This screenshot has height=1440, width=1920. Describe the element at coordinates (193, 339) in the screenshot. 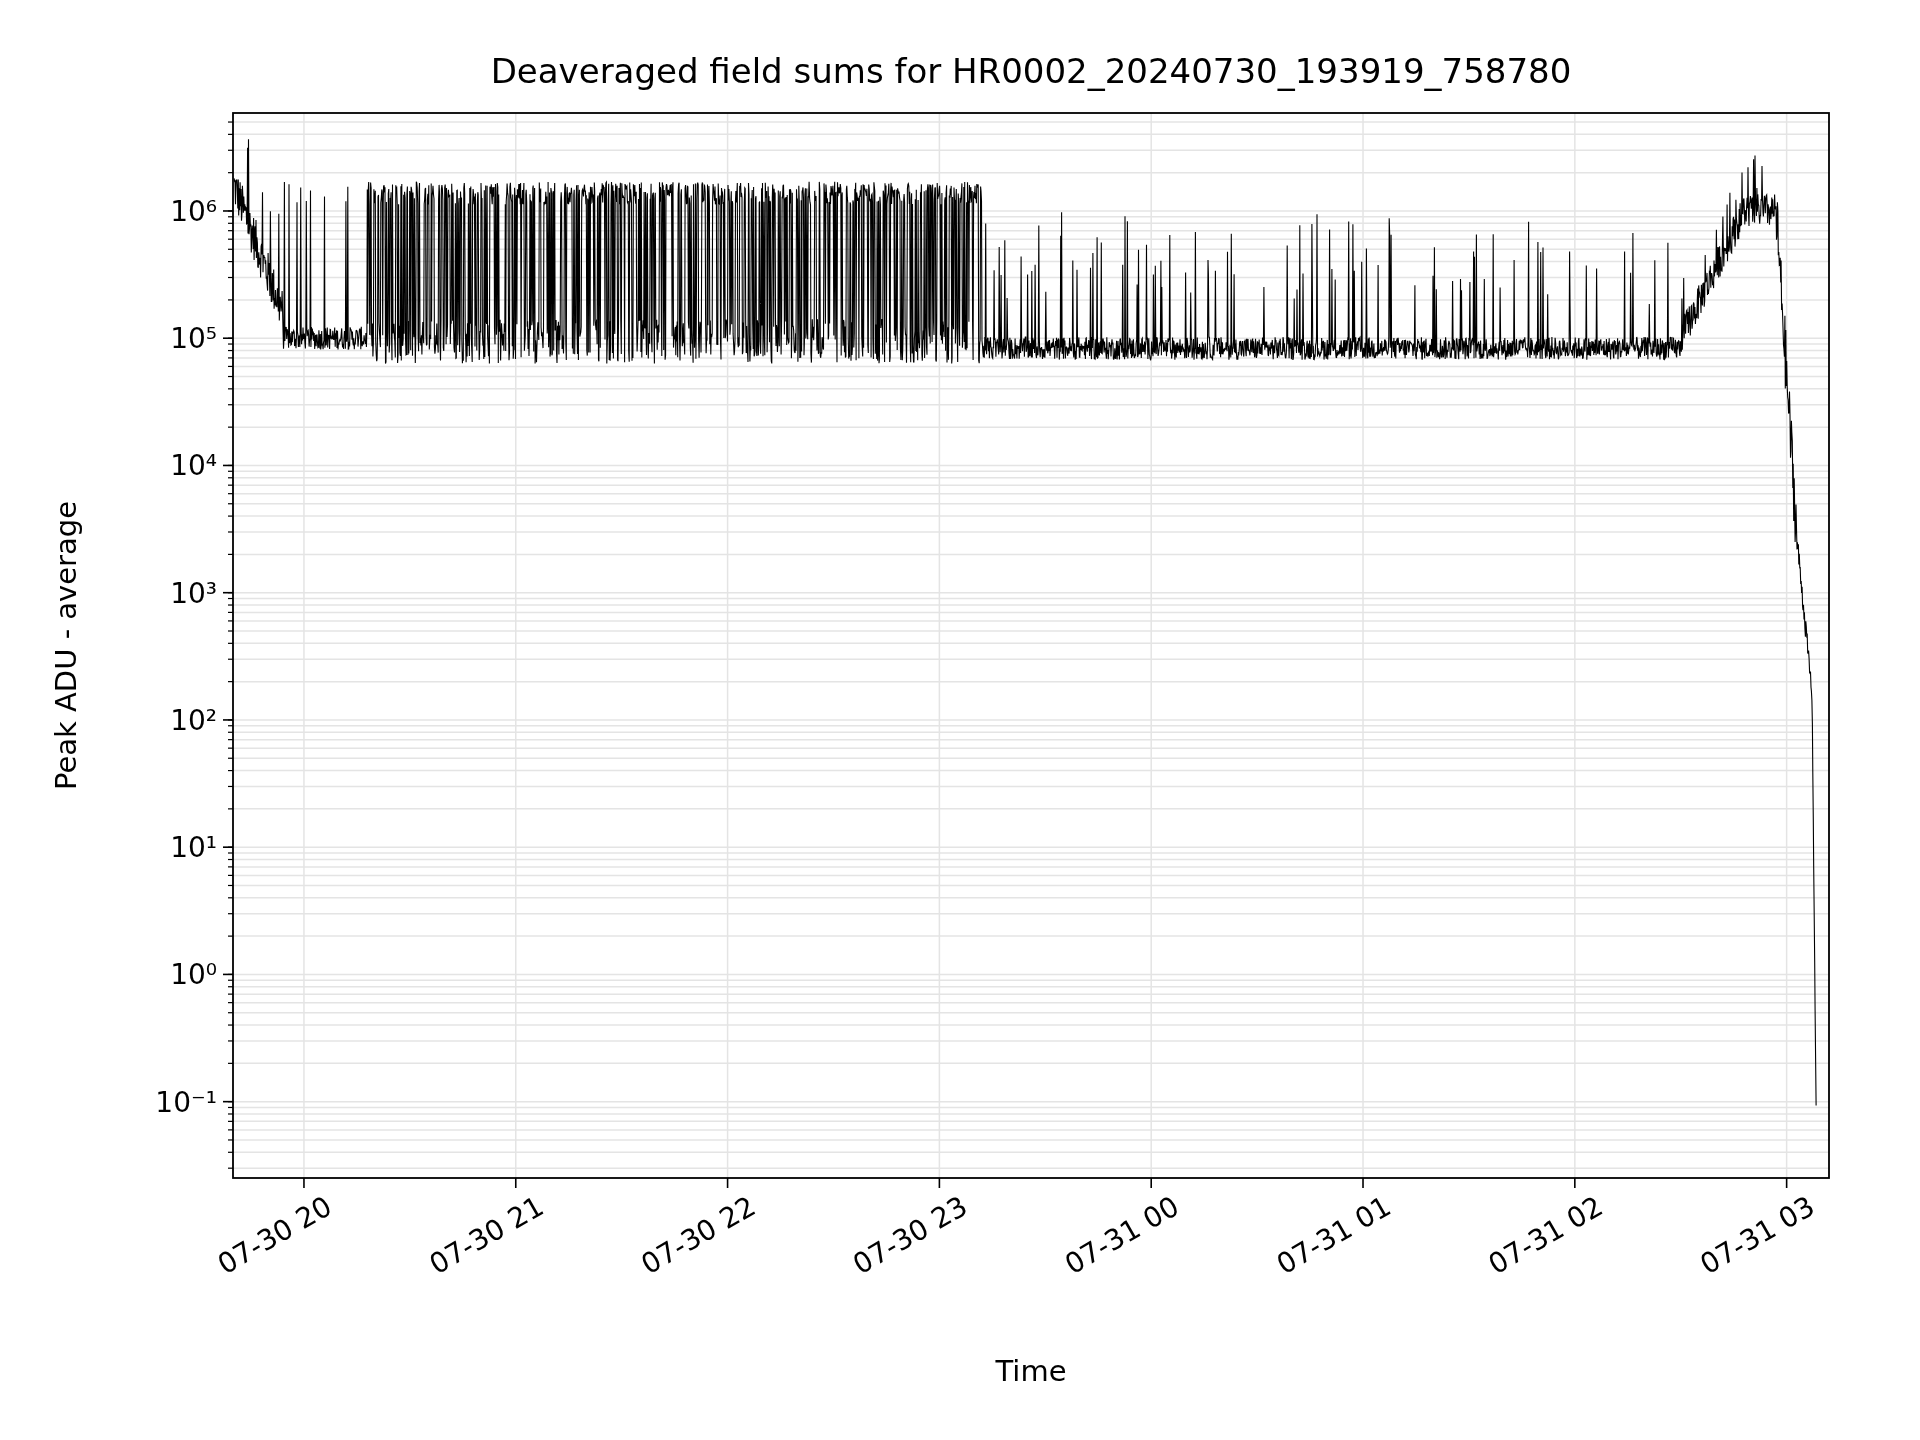

I see `y-tick-label: 10⁵` at that location.